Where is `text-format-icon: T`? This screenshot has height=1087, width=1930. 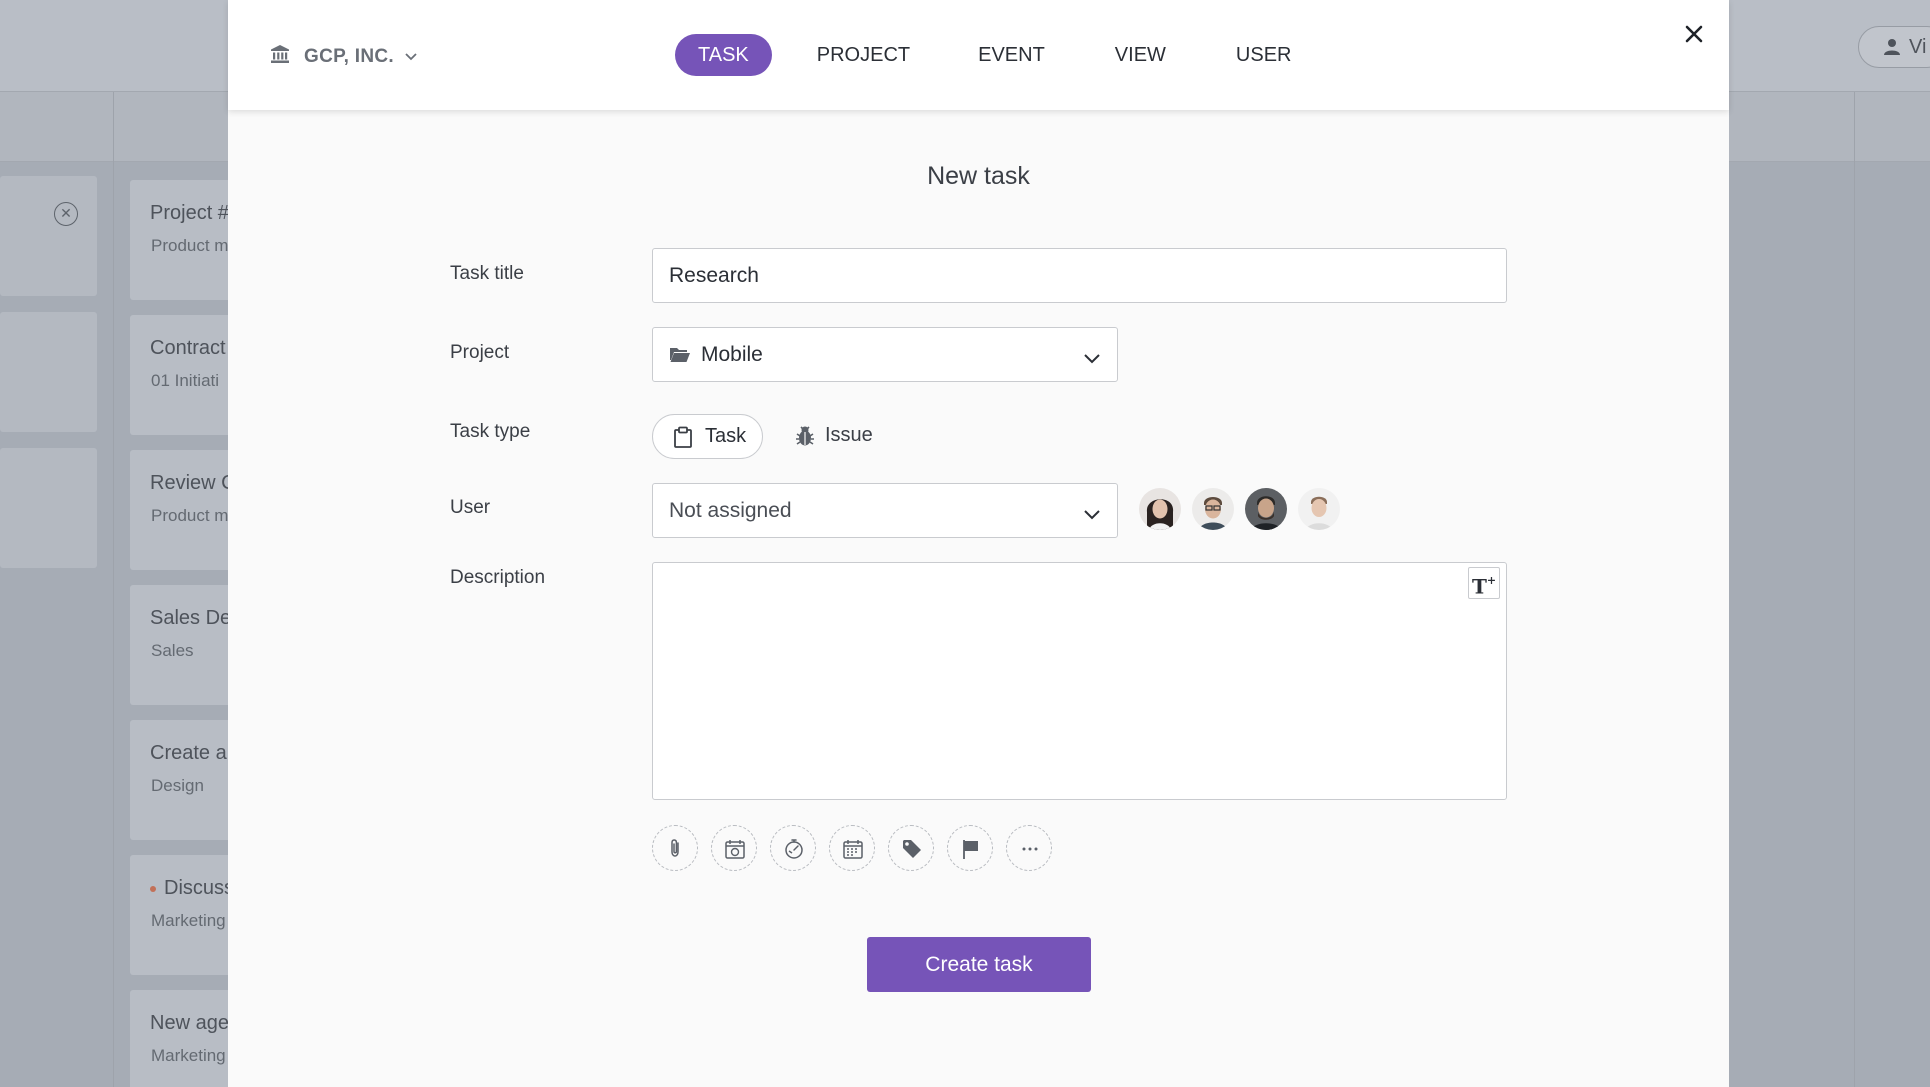
text-format-icon: T is located at coordinates (1479, 586).